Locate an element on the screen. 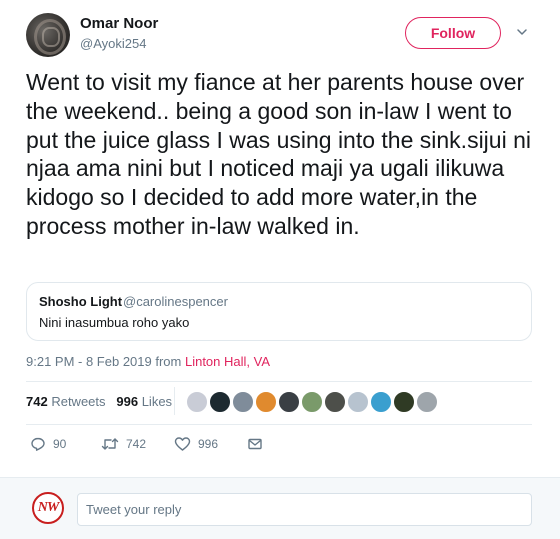  likes-stat: 996 Likes is located at coordinates (144, 401).